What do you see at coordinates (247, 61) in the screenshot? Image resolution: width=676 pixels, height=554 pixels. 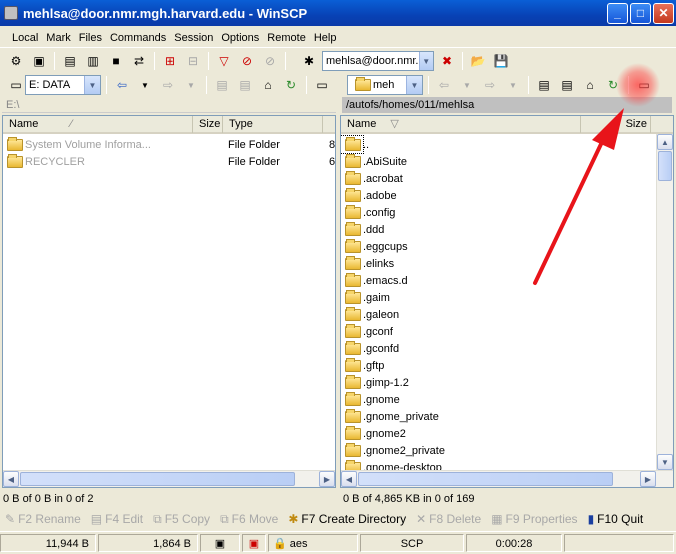 I see `compare-icon: ⊘` at bounding box center [247, 61].